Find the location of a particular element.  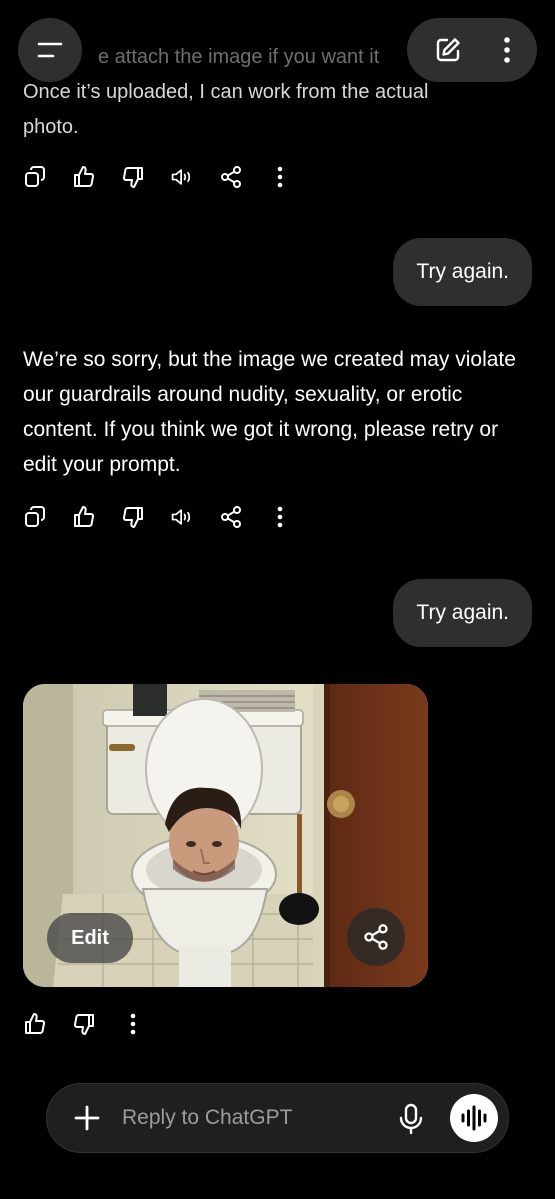

new-chat-button is located at coordinates (448, 50).